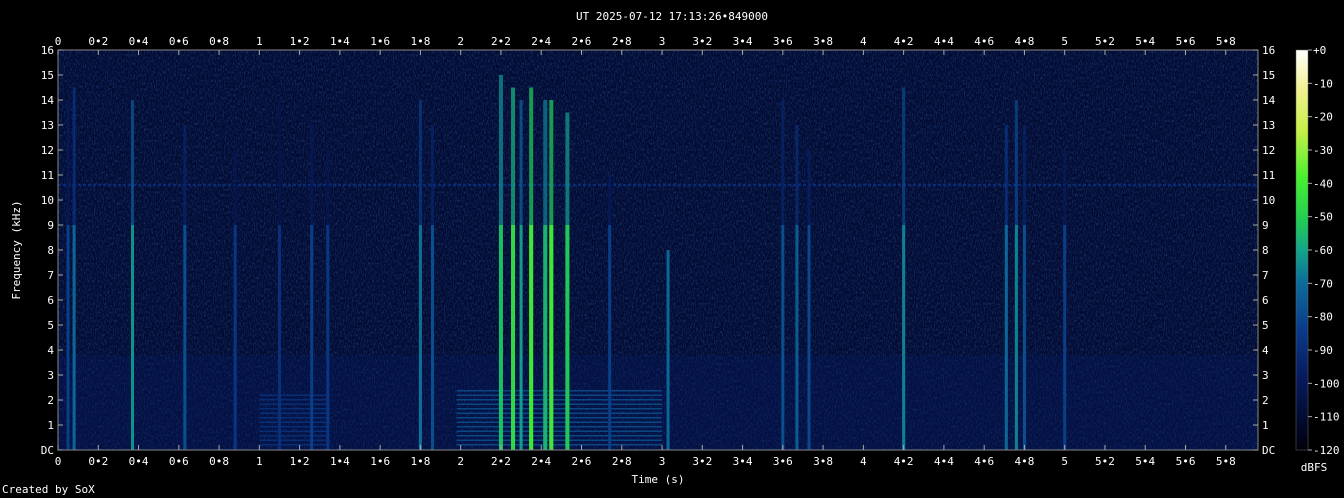 This screenshot has width=1344, height=498. Describe the element at coordinates (658, 479) in the screenshot. I see `x-axis-label: Time (s)` at that location.